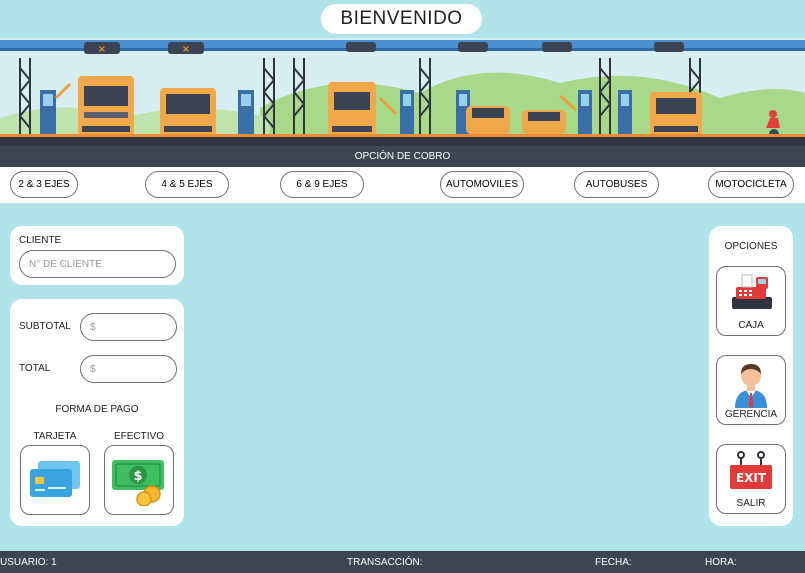  Describe the element at coordinates (128, 327) in the screenshot. I see `subtotal-input: $` at that location.